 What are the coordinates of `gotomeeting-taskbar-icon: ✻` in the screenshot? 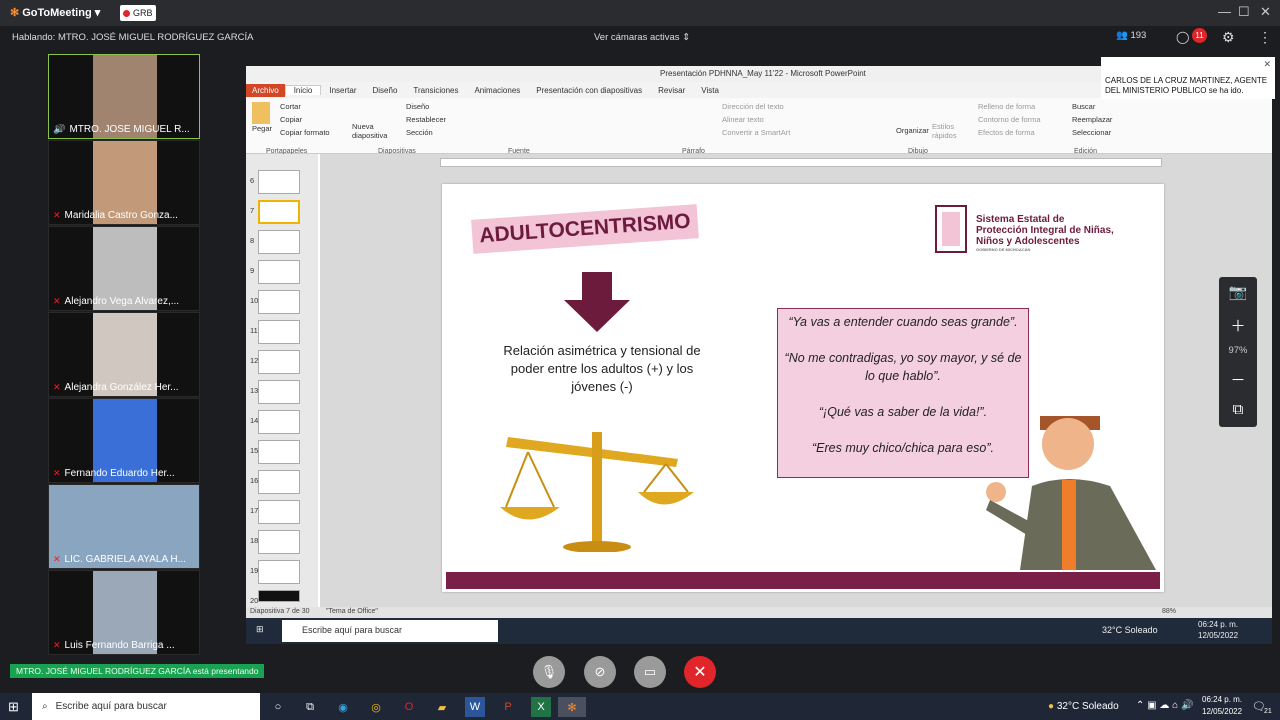 It's located at (572, 707).